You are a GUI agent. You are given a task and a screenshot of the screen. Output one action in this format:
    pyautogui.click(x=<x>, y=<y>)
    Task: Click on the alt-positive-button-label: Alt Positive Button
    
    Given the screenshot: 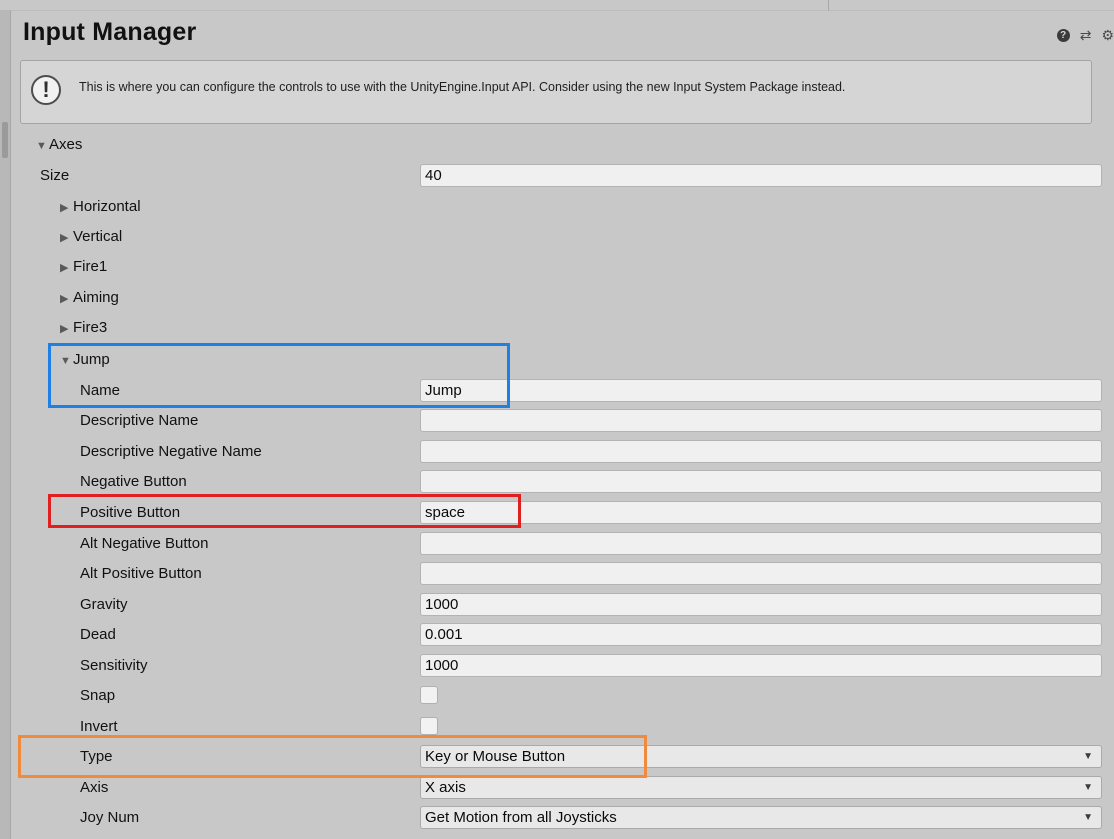 What is the action you would take?
    pyautogui.click(x=141, y=573)
    